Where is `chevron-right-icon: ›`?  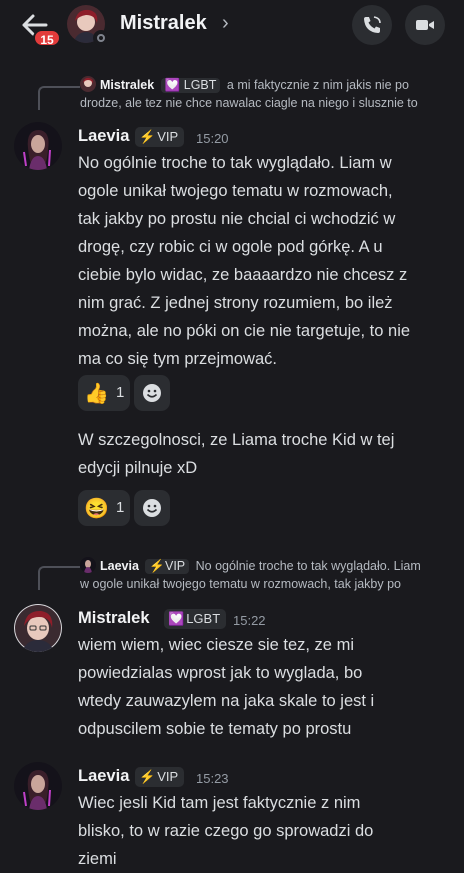
chevron-right-icon: › is located at coordinates (225, 23).